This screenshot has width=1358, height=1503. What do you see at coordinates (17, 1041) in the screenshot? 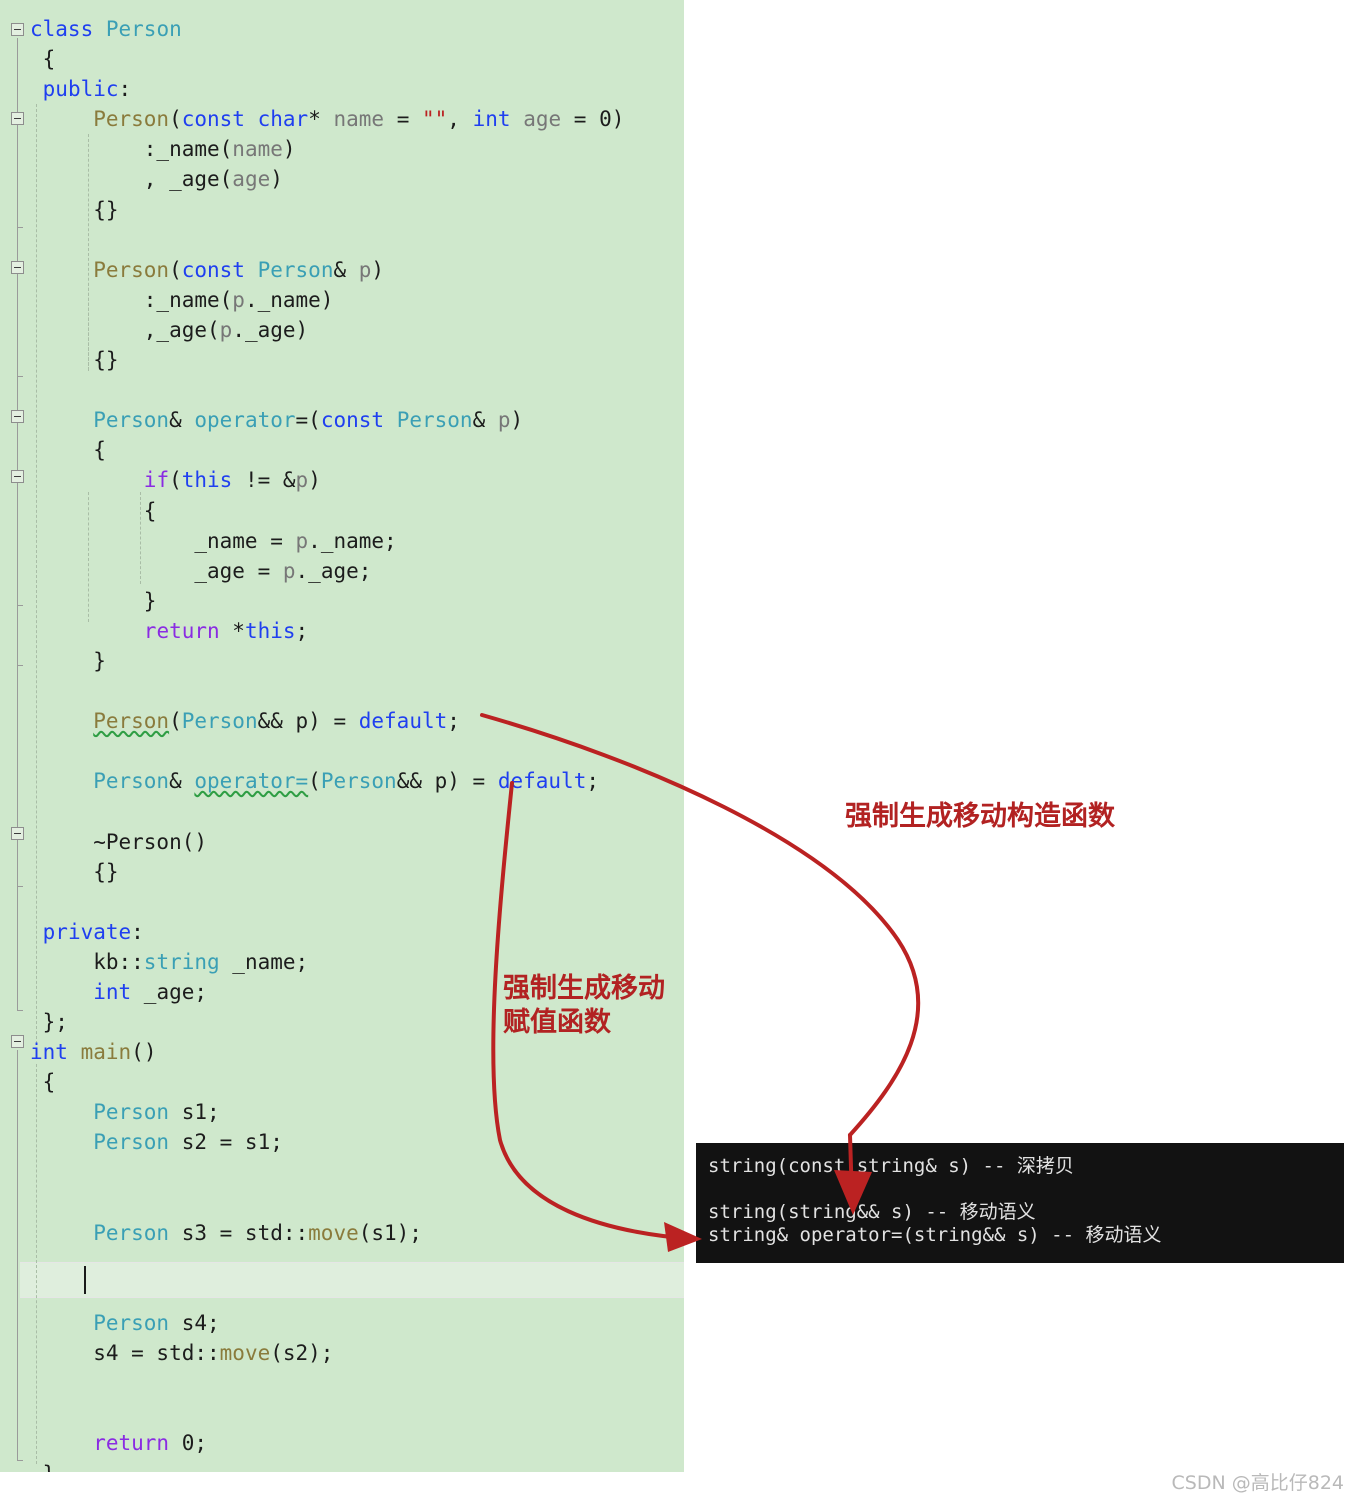
I see `fold-toggle-main` at bounding box center [17, 1041].